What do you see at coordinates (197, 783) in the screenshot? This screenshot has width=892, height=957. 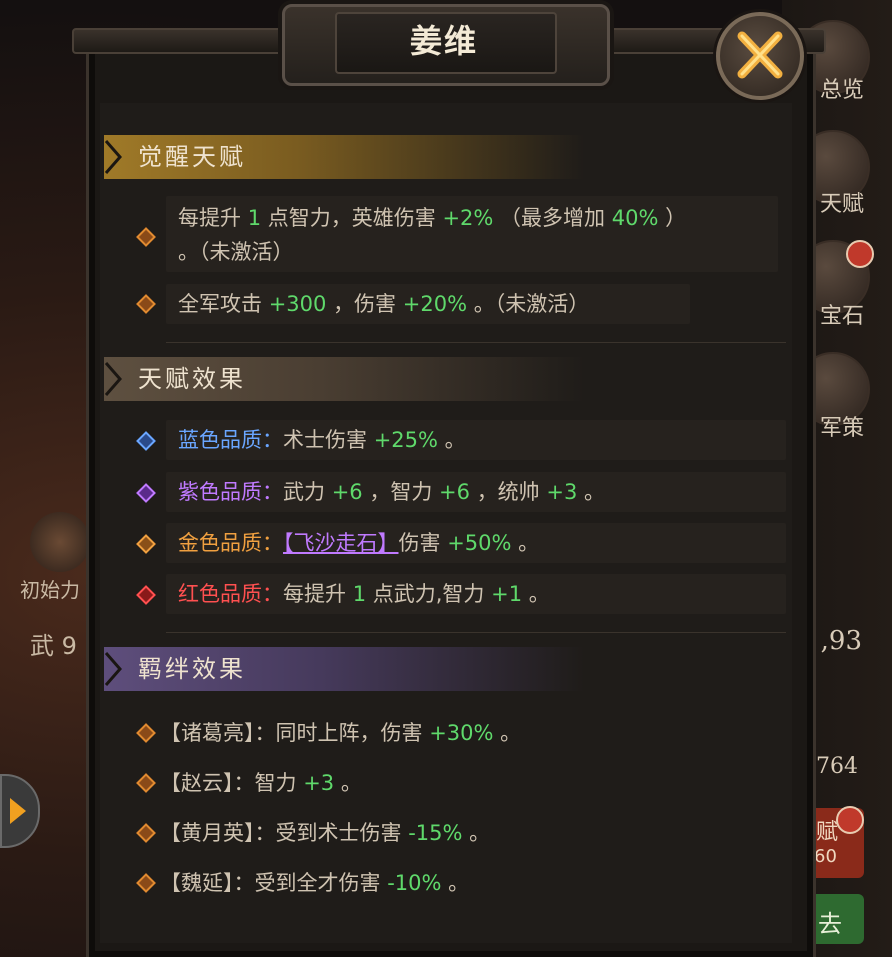 I see `hero-name: 【赵云】` at bounding box center [197, 783].